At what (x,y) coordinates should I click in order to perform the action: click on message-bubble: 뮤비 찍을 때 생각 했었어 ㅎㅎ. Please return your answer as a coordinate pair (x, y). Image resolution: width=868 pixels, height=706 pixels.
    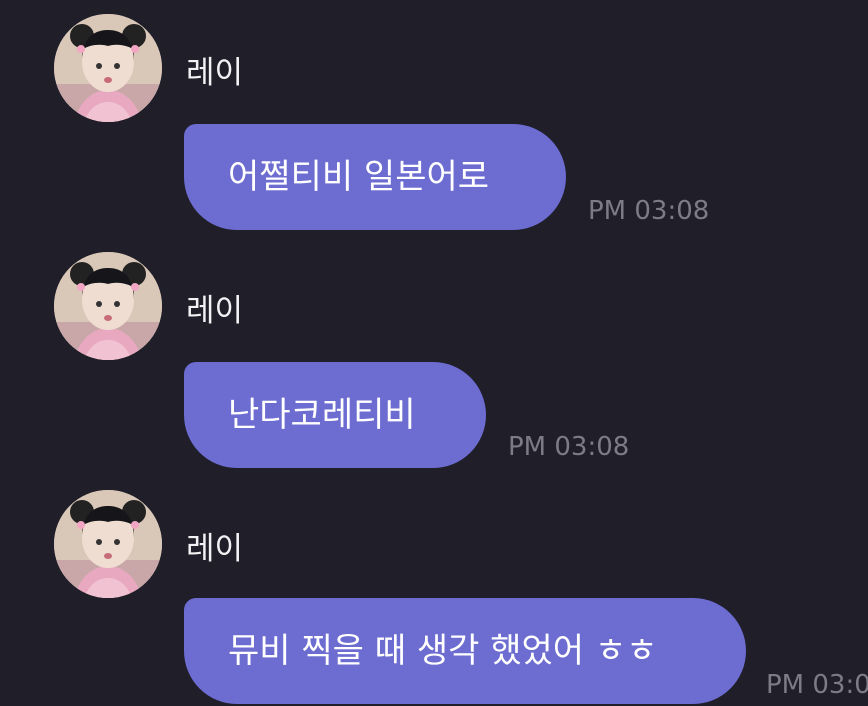
    Looking at the image, I should click on (465, 651).